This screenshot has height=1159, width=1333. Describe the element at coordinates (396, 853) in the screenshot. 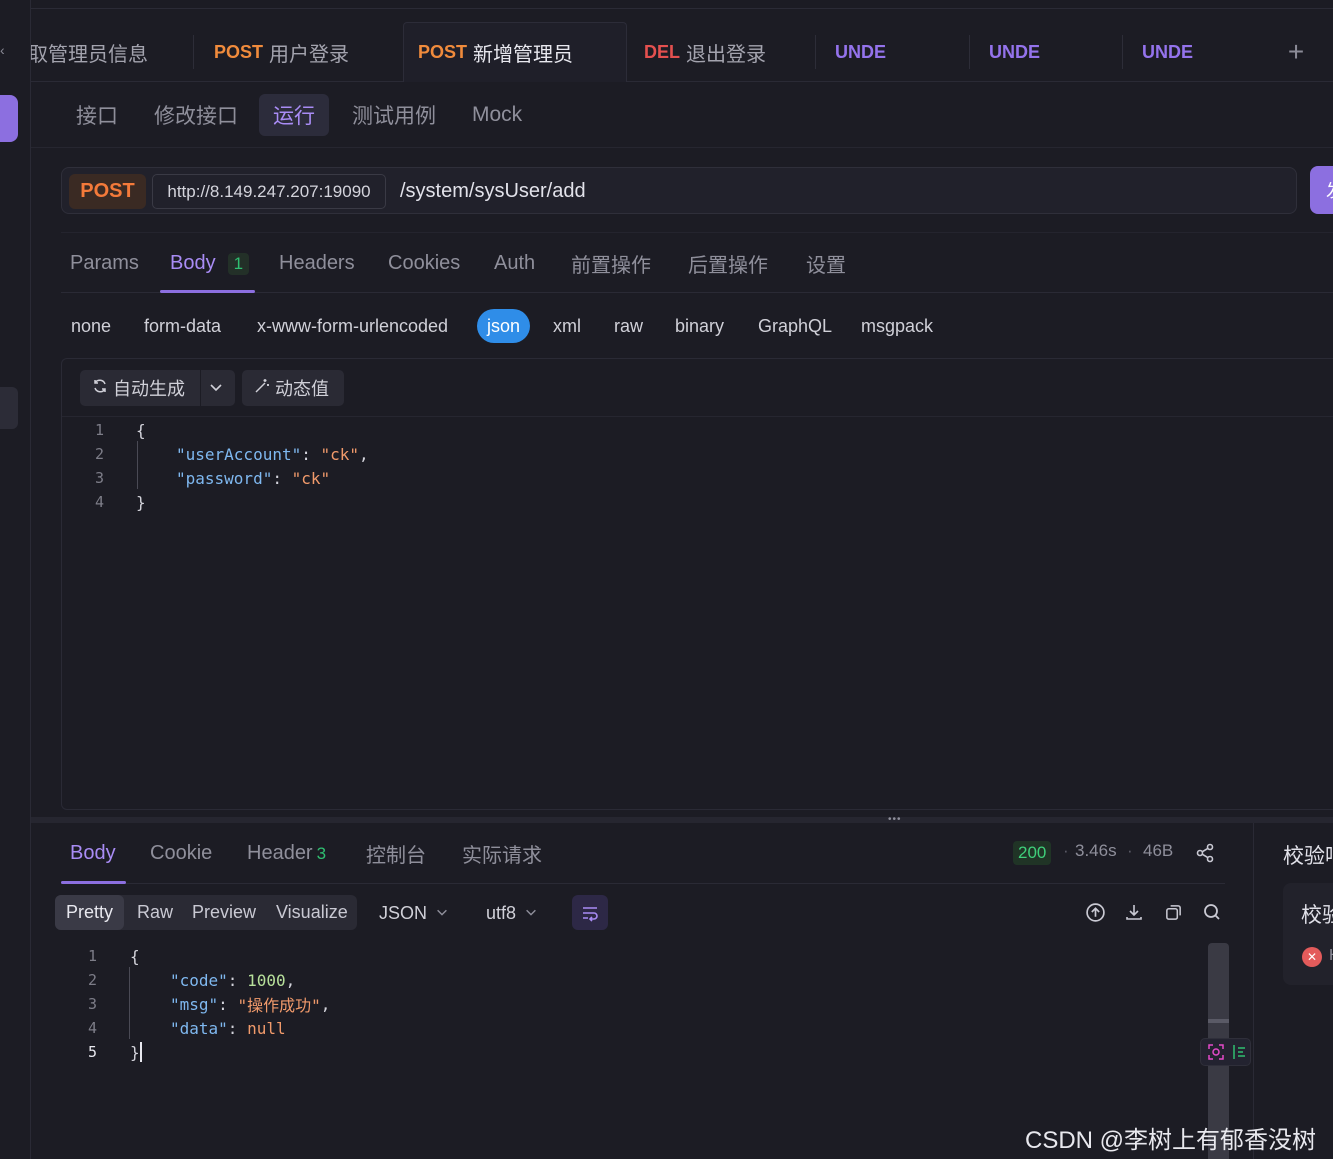

I see `resp-tab-console: 控制台` at that location.